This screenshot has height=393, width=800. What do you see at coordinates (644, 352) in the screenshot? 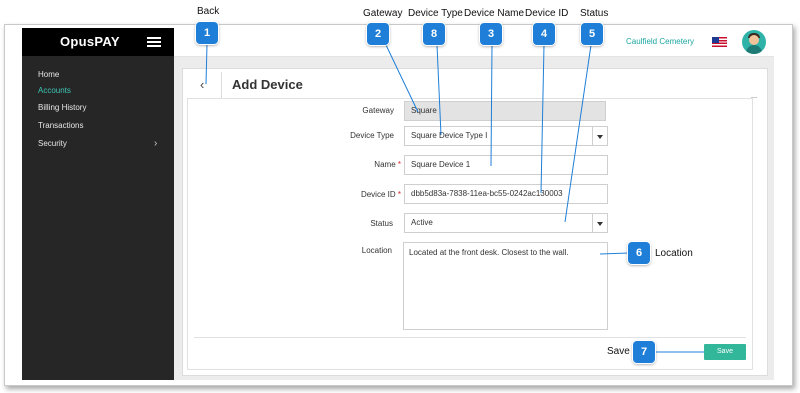
I see `callout-7: 7` at bounding box center [644, 352].